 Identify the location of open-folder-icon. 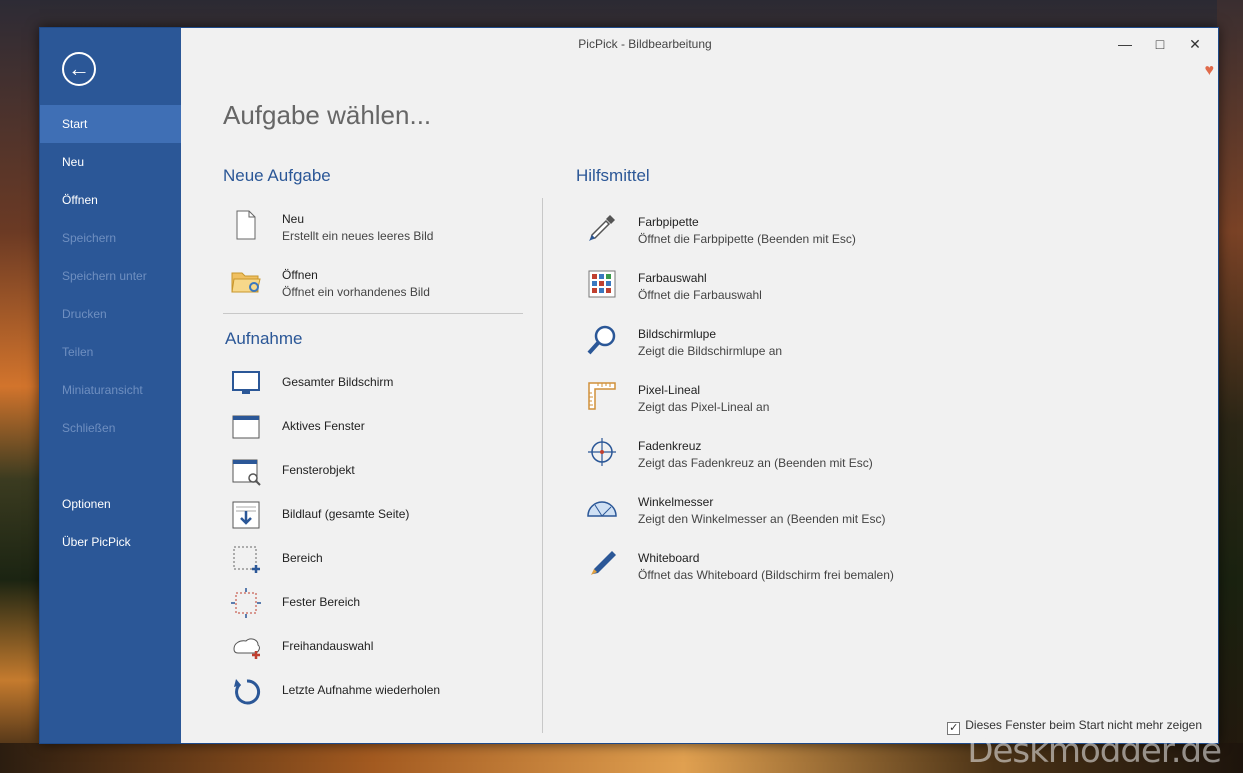
(246, 281).